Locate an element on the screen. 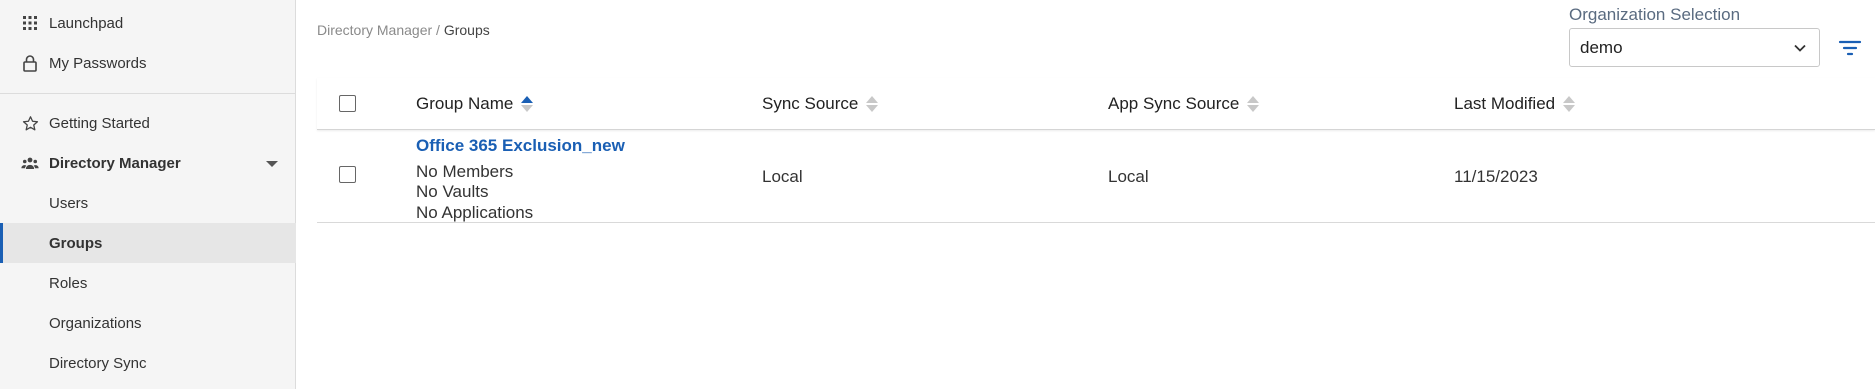  sidebar-item-label: Directory Sync is located at coordinates (98, 363).